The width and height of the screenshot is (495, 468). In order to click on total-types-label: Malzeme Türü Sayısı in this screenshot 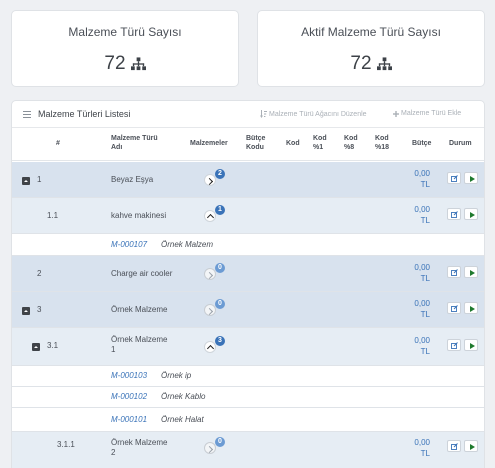, I will do `click(125, 32)`.